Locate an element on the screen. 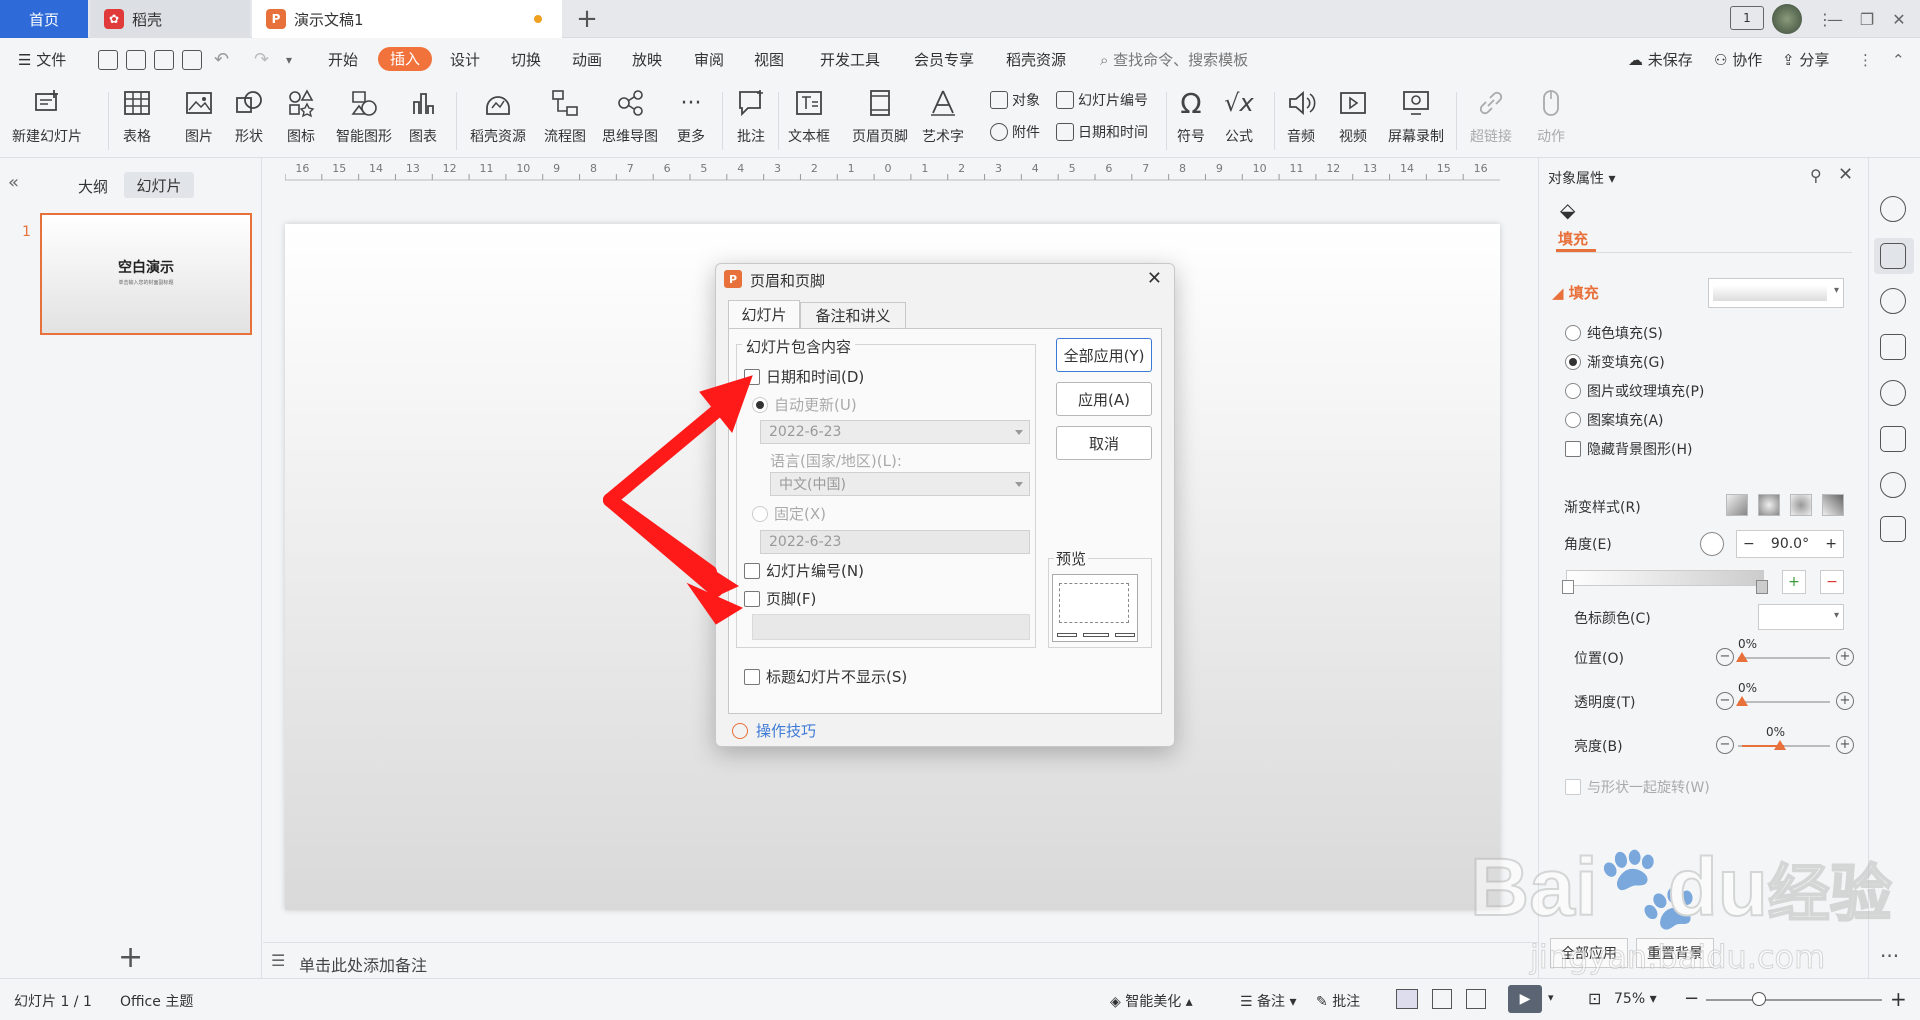 The width and height of the screenshot is (1920, 1020). position-minus: − is located at coordinates (1725, 657).